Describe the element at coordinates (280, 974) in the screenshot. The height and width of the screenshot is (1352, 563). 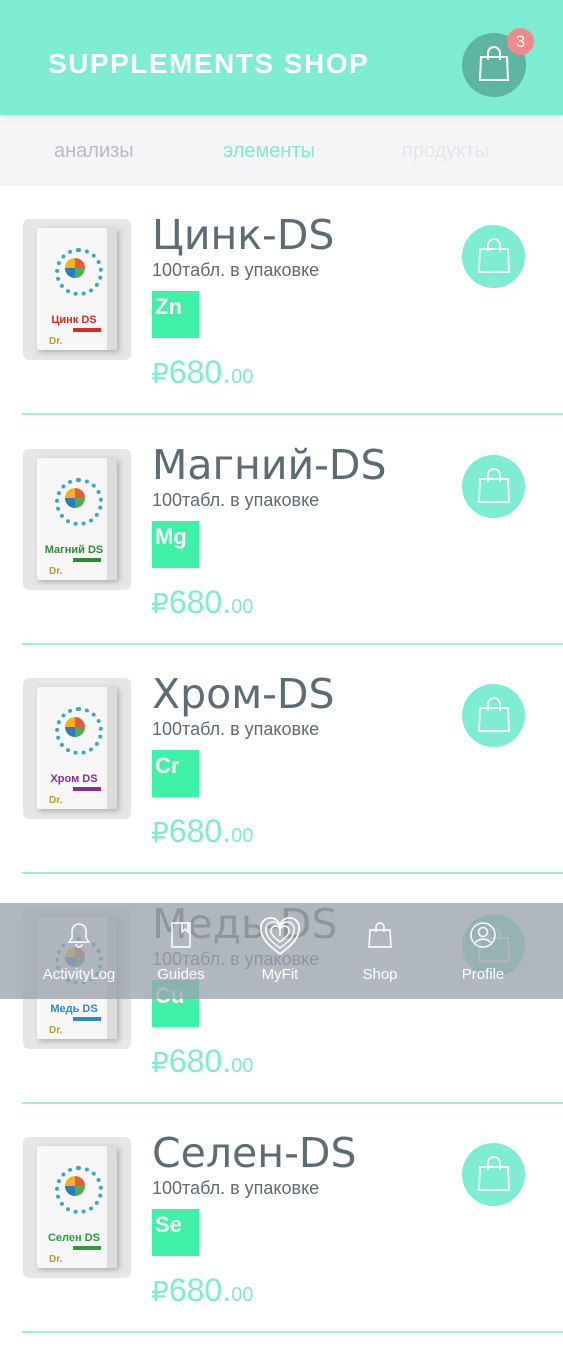
I see `nav-label-myfit: MyFit` at that location.